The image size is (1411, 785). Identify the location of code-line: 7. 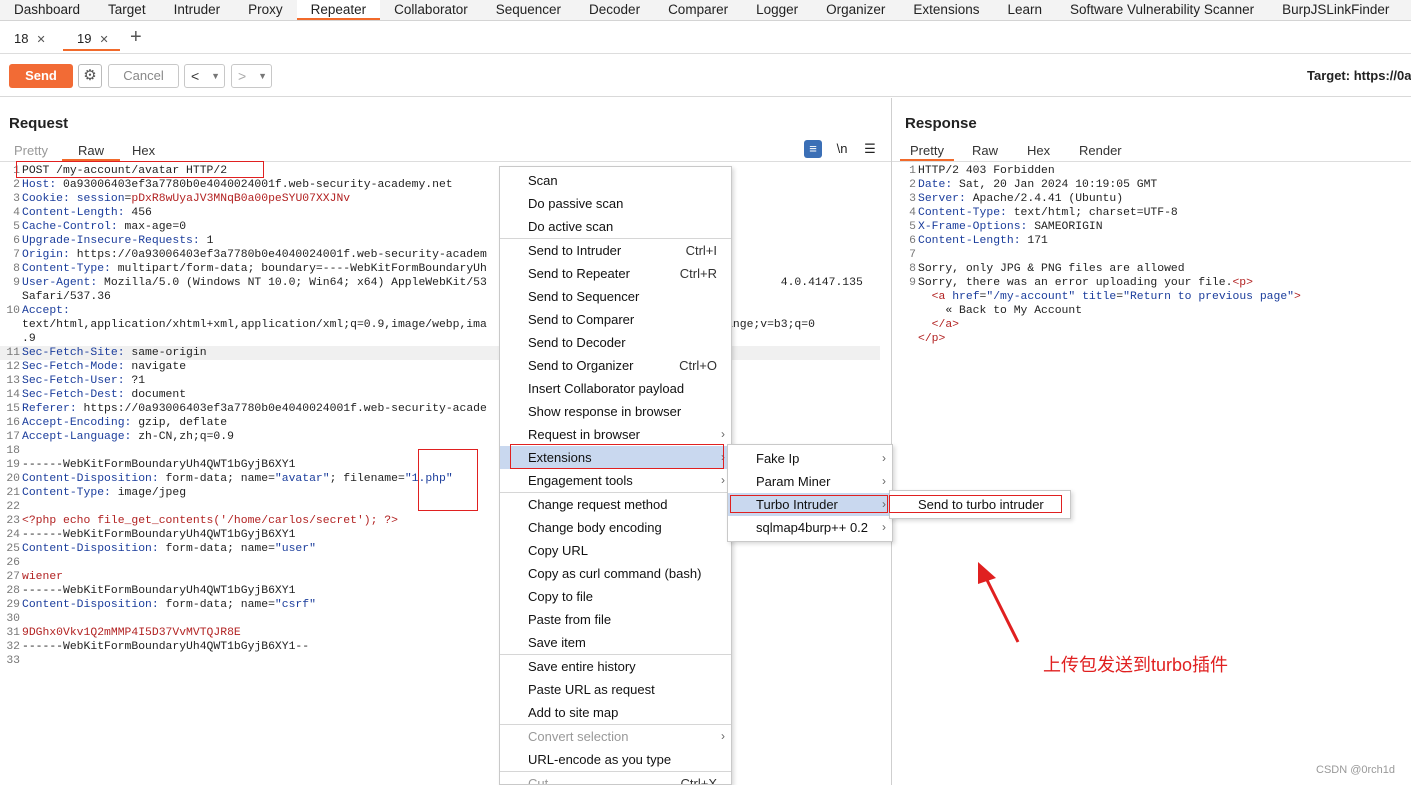
(1153, 255).